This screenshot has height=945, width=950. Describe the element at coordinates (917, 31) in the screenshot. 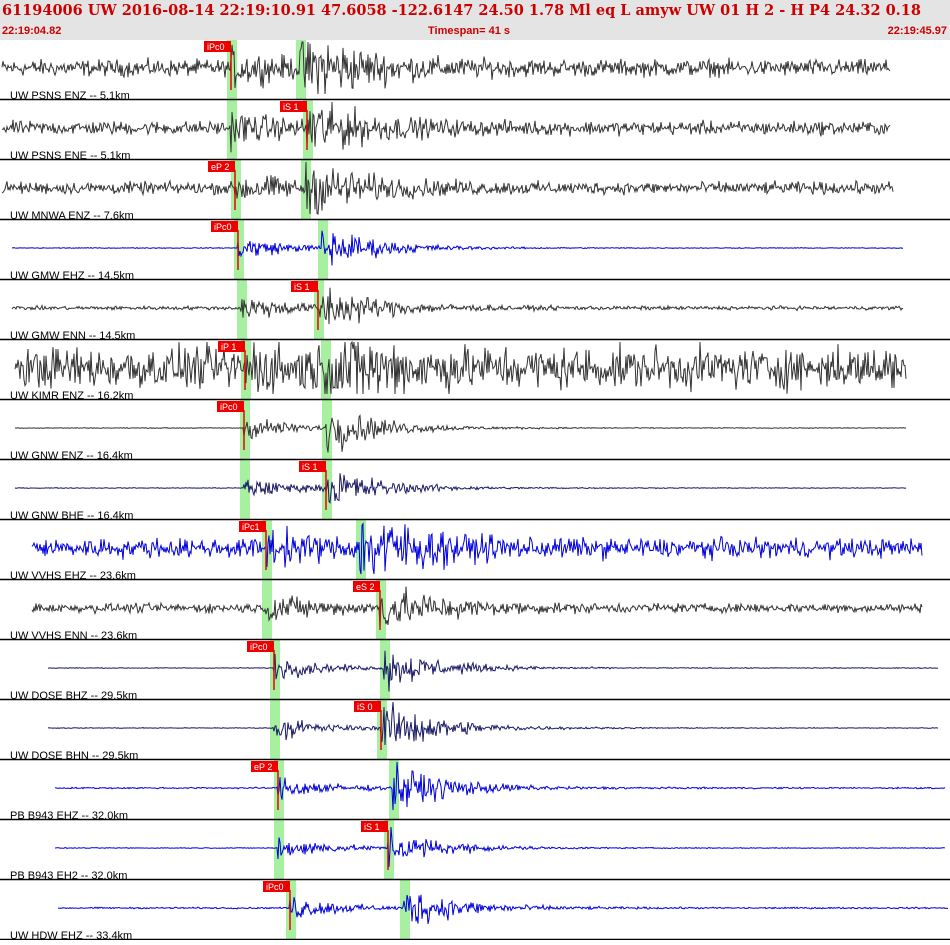

I see `end-time: 22:19:45.97` at that location.